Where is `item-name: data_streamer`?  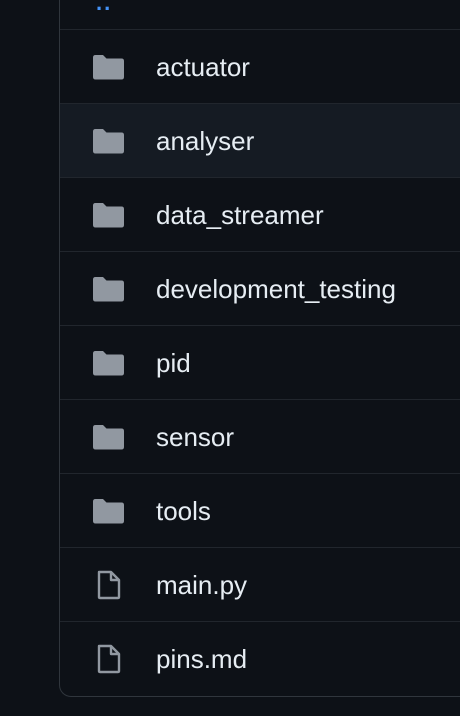
item-name: data_streamer is located at coordinates (240, 215).